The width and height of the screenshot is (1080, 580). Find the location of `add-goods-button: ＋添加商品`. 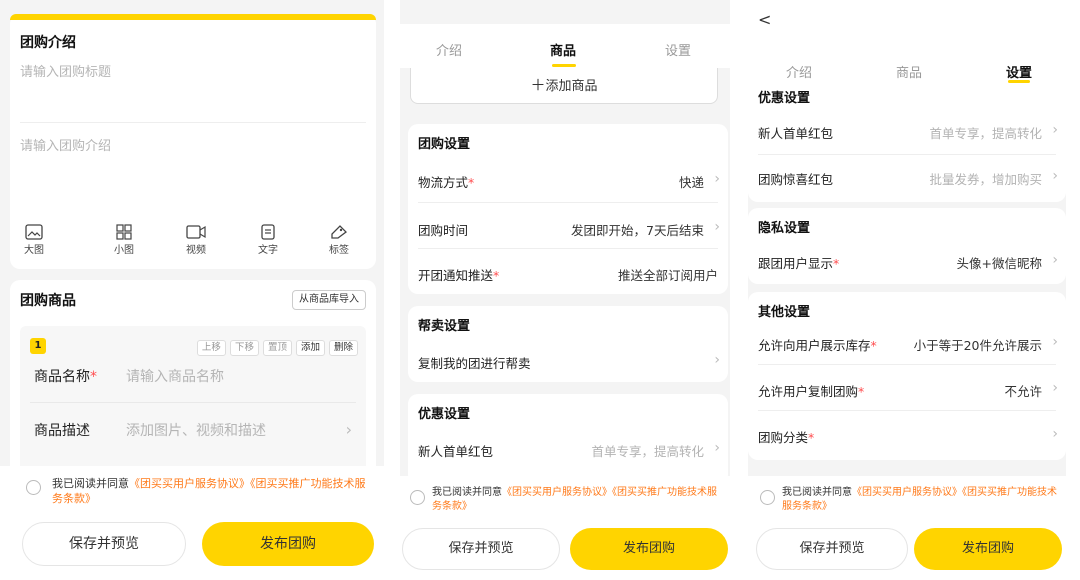

add-goods-button: ＋添加商品 is located at coordinates (564, 86).